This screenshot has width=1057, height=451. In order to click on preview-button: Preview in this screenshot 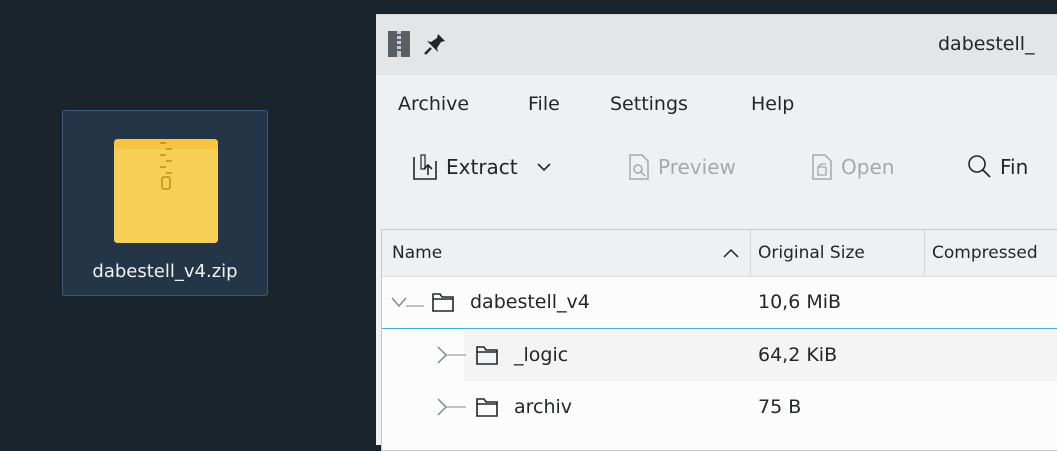, I will do `click(682, 167)`.